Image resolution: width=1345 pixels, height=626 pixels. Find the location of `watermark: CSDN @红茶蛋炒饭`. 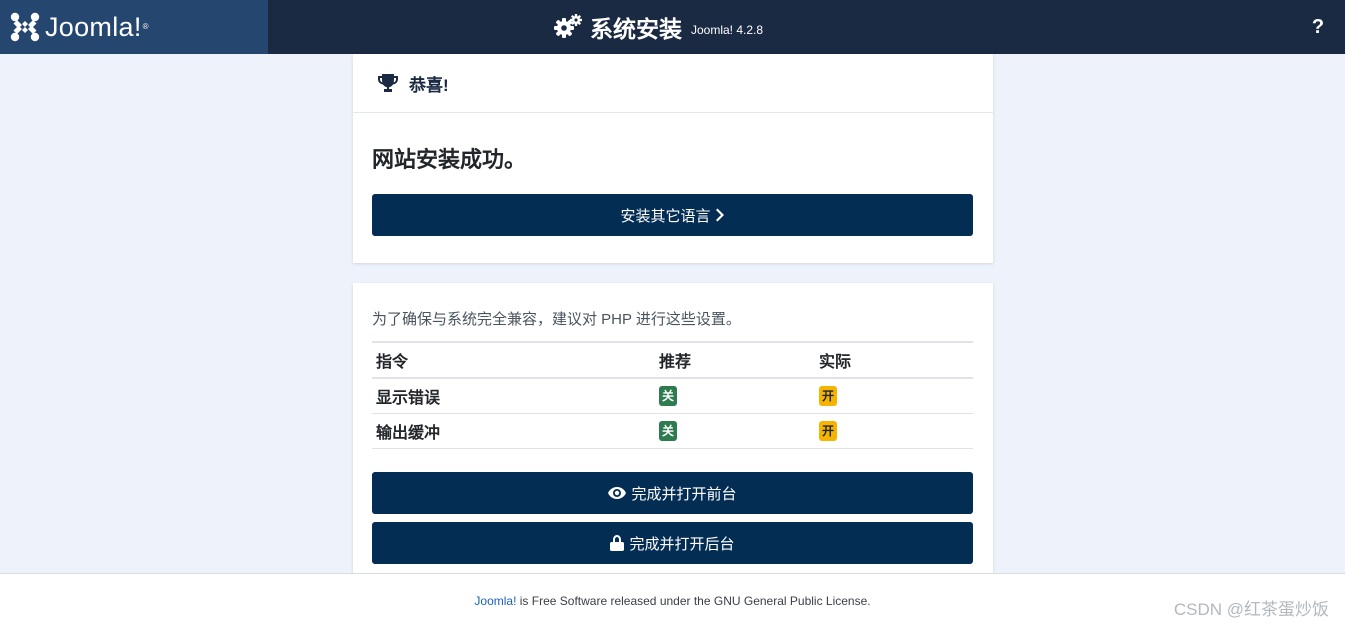

watermark: CSDN @红茶蛋炒饭 is located at coordinates (1251, 609).